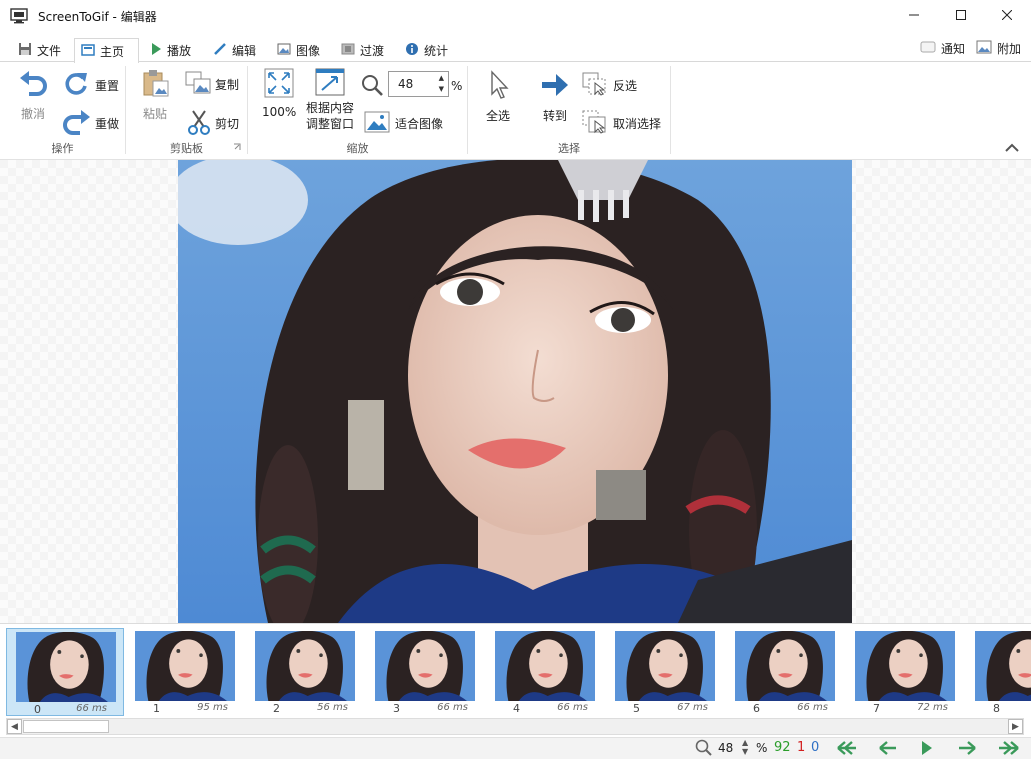 The height and width of the screenshot is (759, 1031). What do you see at coordinates (555, 86) in the screenshot?
I see `arrow-right-icon` at bounding box center [555, 86].